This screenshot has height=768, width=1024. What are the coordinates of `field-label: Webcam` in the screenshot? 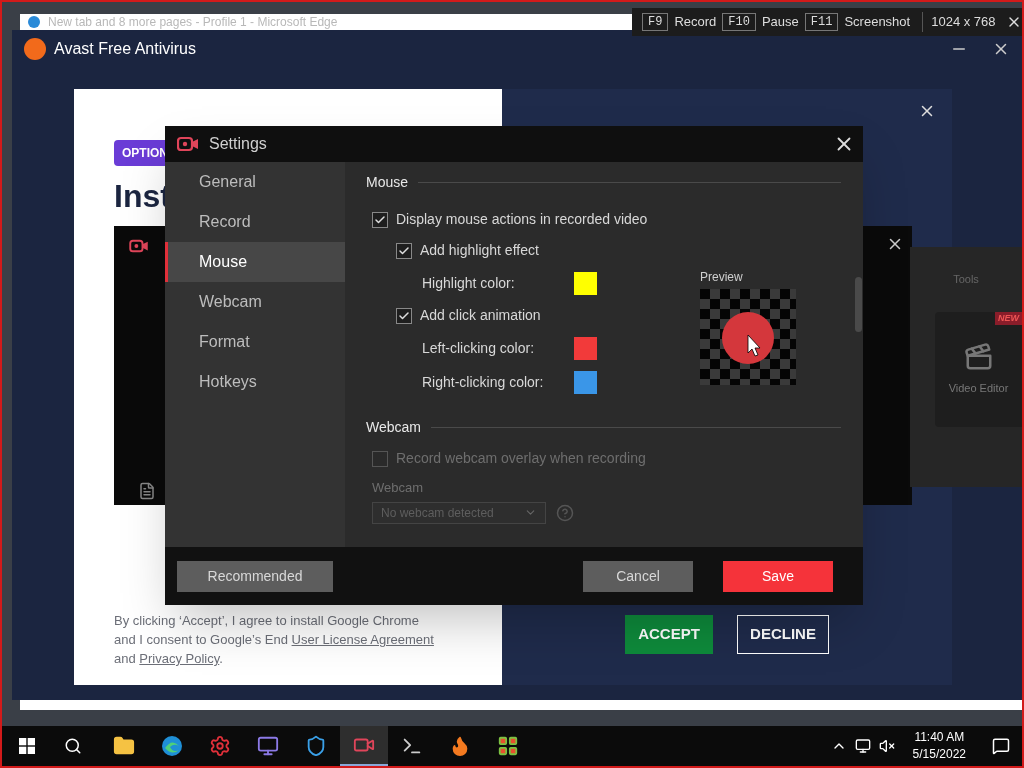 It's located at (398, 488).